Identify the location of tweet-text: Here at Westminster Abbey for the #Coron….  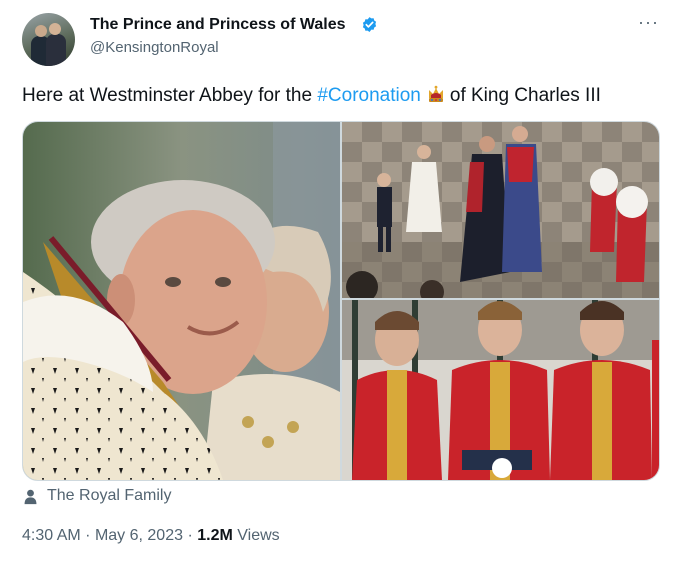
(311, 96).